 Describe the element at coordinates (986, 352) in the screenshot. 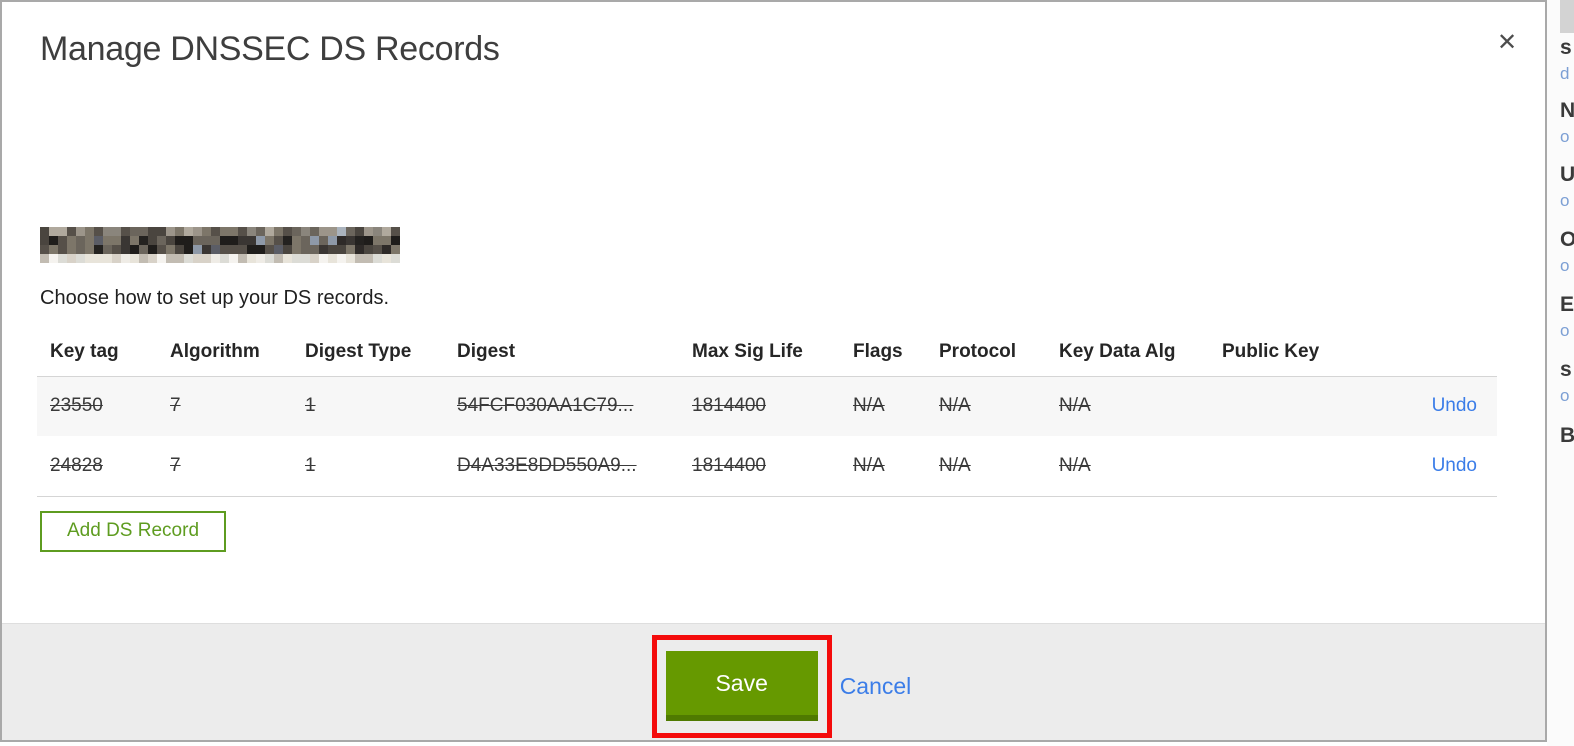

I see `column-header-protocol: Protocol` at that location.